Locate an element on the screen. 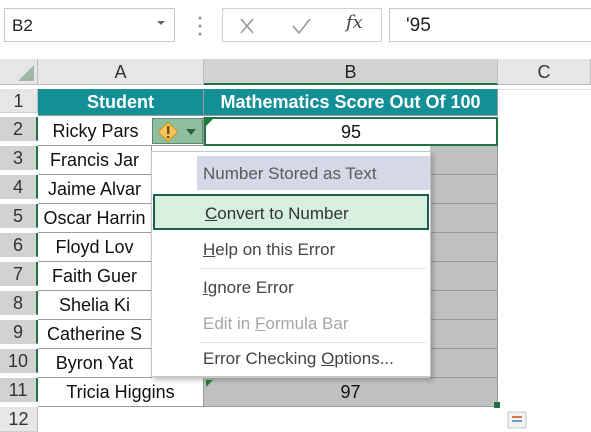 The width and height of the screenshot is (591, 432). menu-item-convert-to-number: Convert to Number is located at coordinates (291, 212).